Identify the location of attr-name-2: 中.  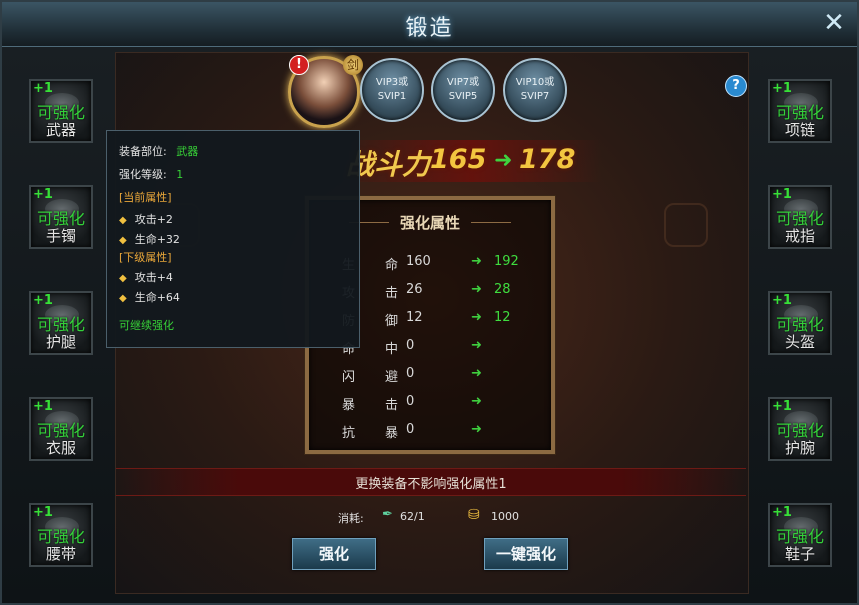
(392, 349).